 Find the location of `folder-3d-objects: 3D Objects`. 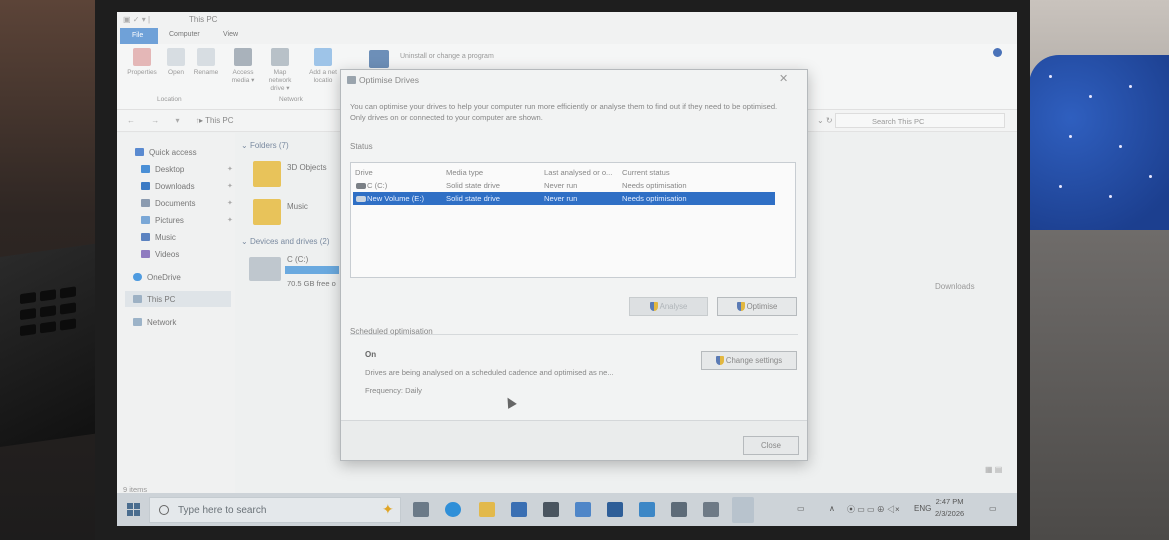

folder-3d-objects: 3D Objects is located at coordinates (307, 167).